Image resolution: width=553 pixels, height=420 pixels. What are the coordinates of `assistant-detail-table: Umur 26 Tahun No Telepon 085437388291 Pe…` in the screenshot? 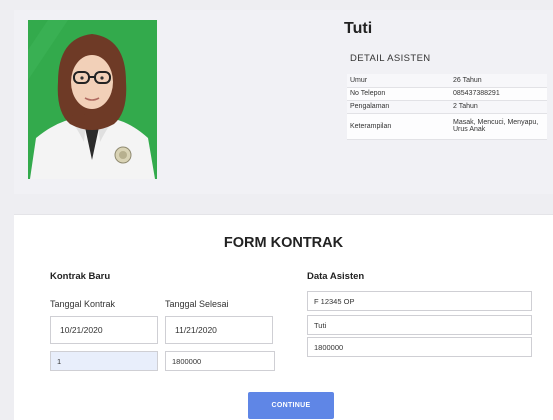 It's located at (447, 107).